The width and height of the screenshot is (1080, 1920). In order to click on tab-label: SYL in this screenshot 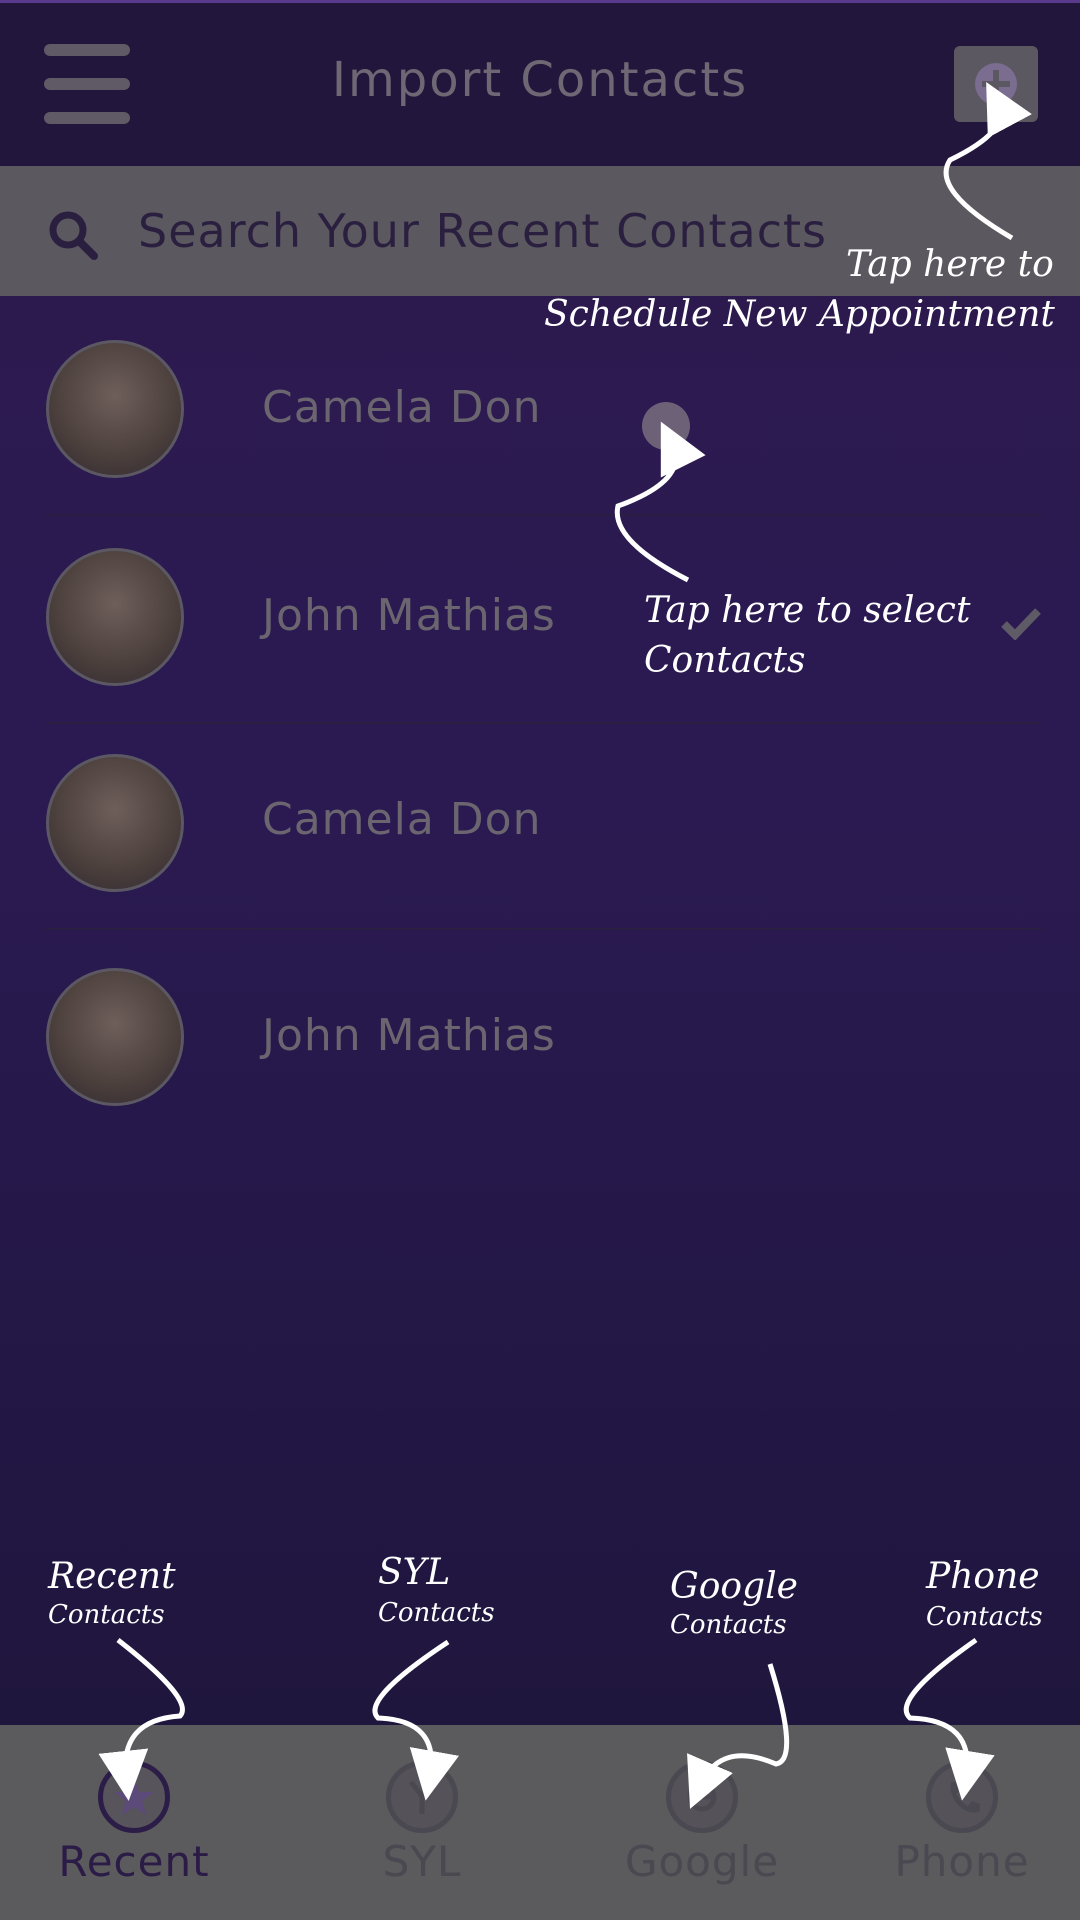, I will do `click(422, 1861)`.